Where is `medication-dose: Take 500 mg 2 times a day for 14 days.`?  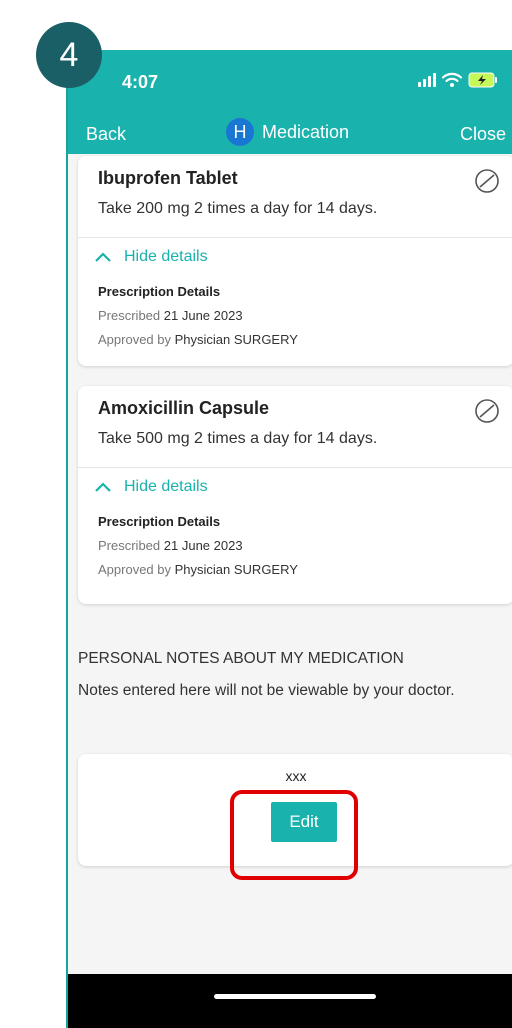 medication-dose: Take 500 mg 2 times a day for 14 days. is located at coordinates (238, 438).